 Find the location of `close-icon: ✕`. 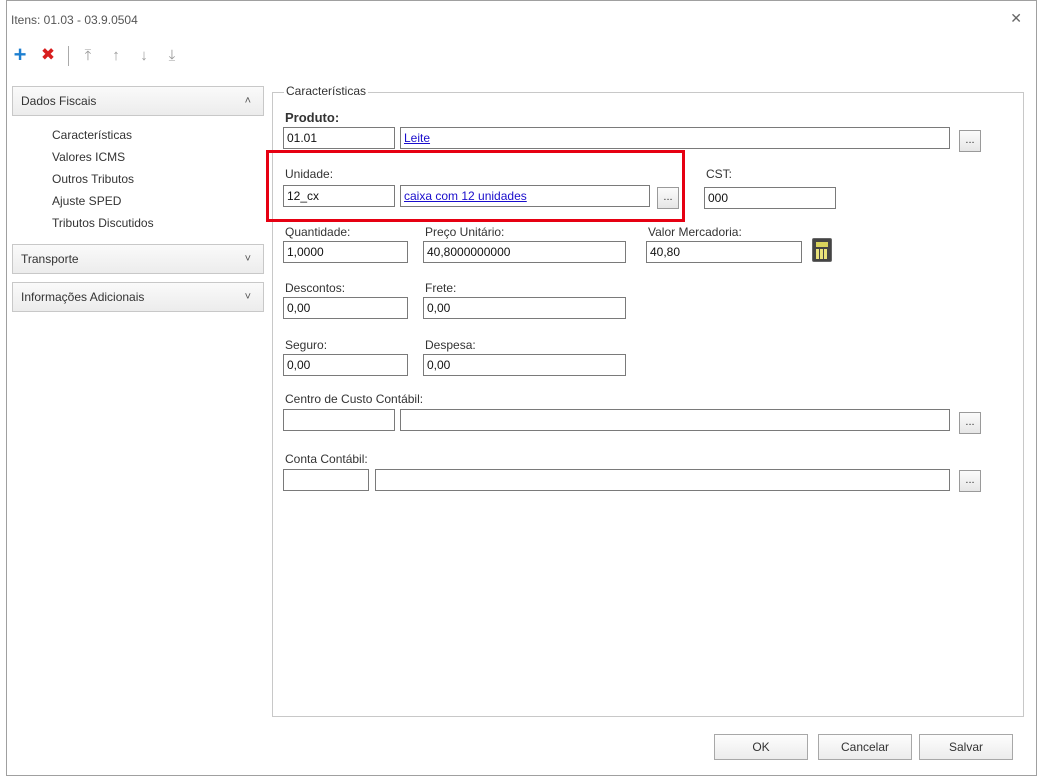

close-icon: ✕ is located at coordinates (1016, 18).